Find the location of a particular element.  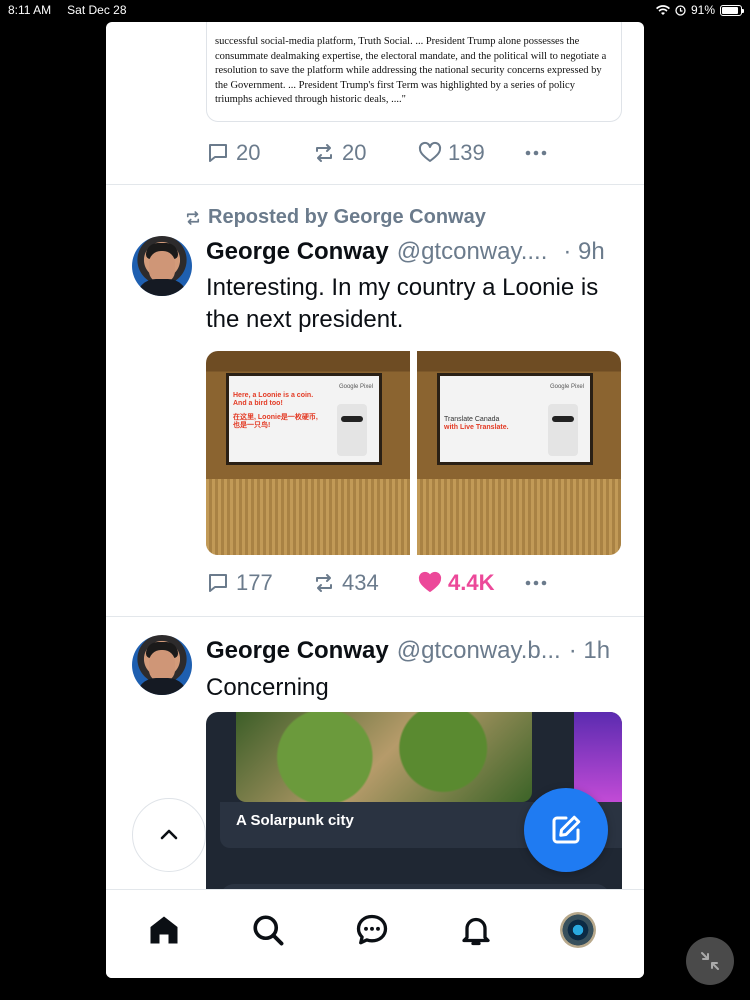

battery-percent: 91% is located at coordinates (702, 10).